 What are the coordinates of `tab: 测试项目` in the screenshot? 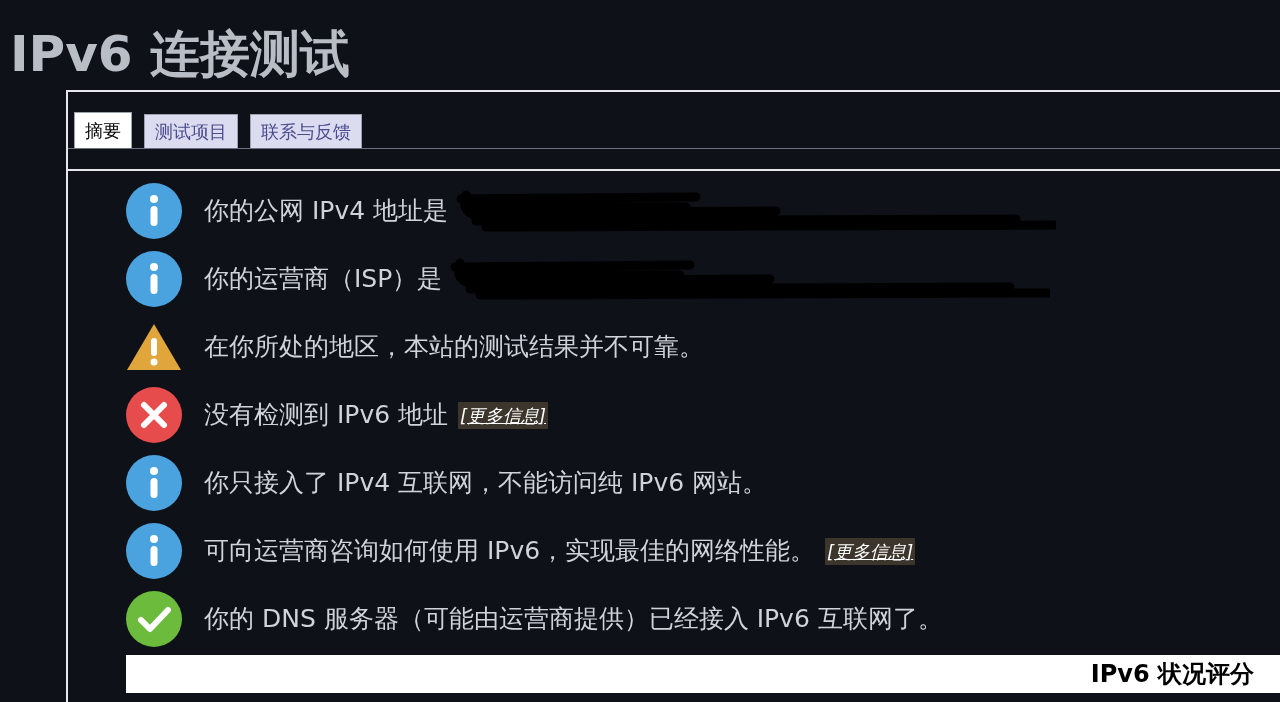 It's located at (191, 131).